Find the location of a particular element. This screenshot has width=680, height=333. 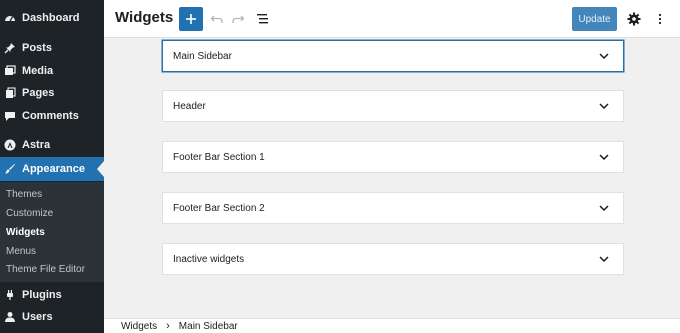

widget-area-inactive-widgets: Inactive widgets is located at coordinates (393, 259).